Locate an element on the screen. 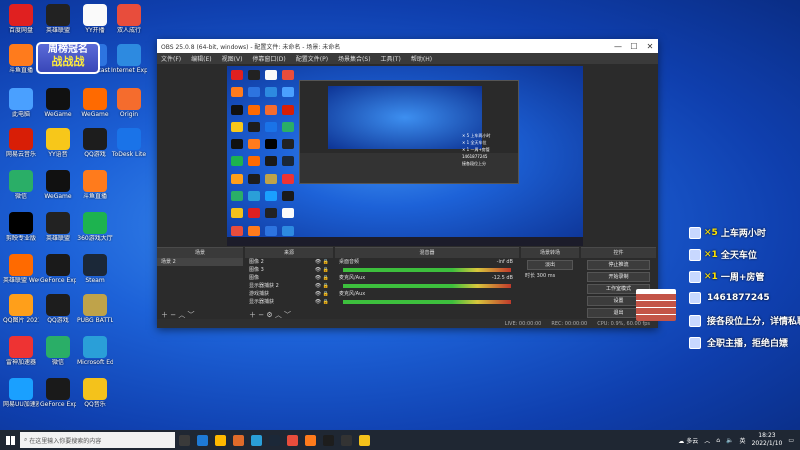  desktop-icon: Microsoft Edge is located at coordinates (95, 351).